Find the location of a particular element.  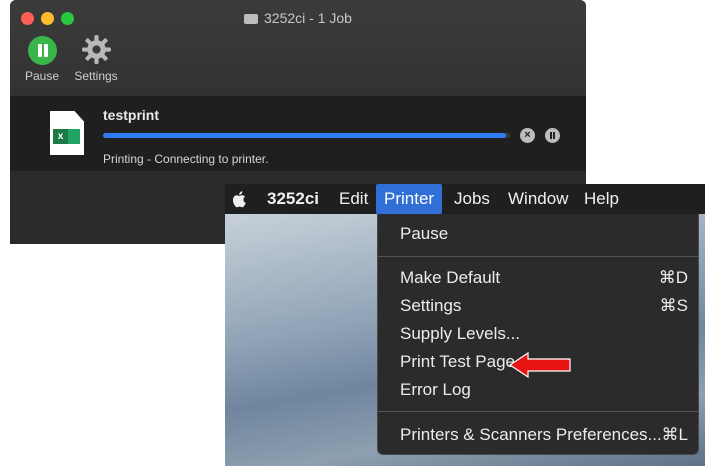

apple-menu-icon is located at coordinates (239, 199).